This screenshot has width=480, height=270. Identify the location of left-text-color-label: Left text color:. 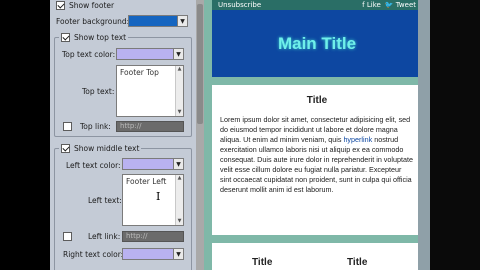
(93, 165).